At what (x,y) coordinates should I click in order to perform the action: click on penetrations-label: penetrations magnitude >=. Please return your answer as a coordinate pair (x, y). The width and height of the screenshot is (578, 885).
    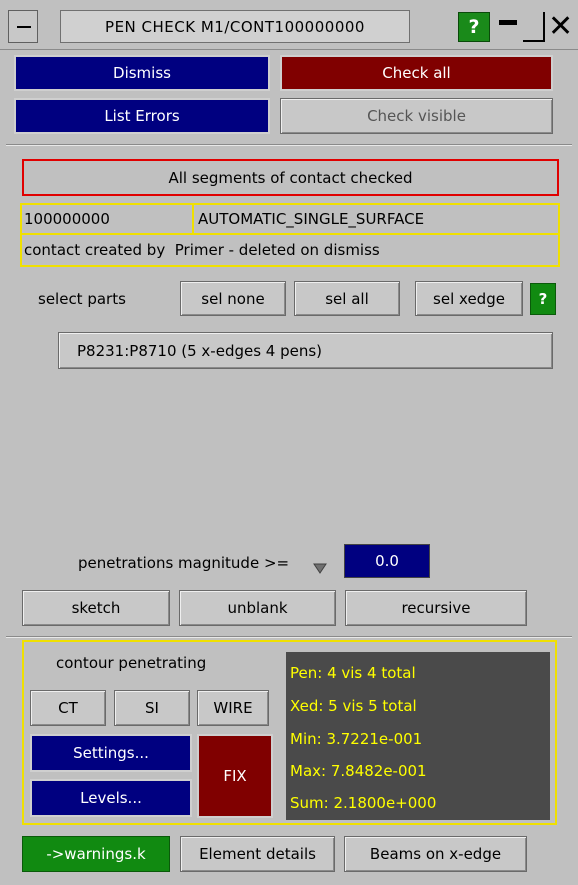
    Looking at the image, I should click on (184, 563).